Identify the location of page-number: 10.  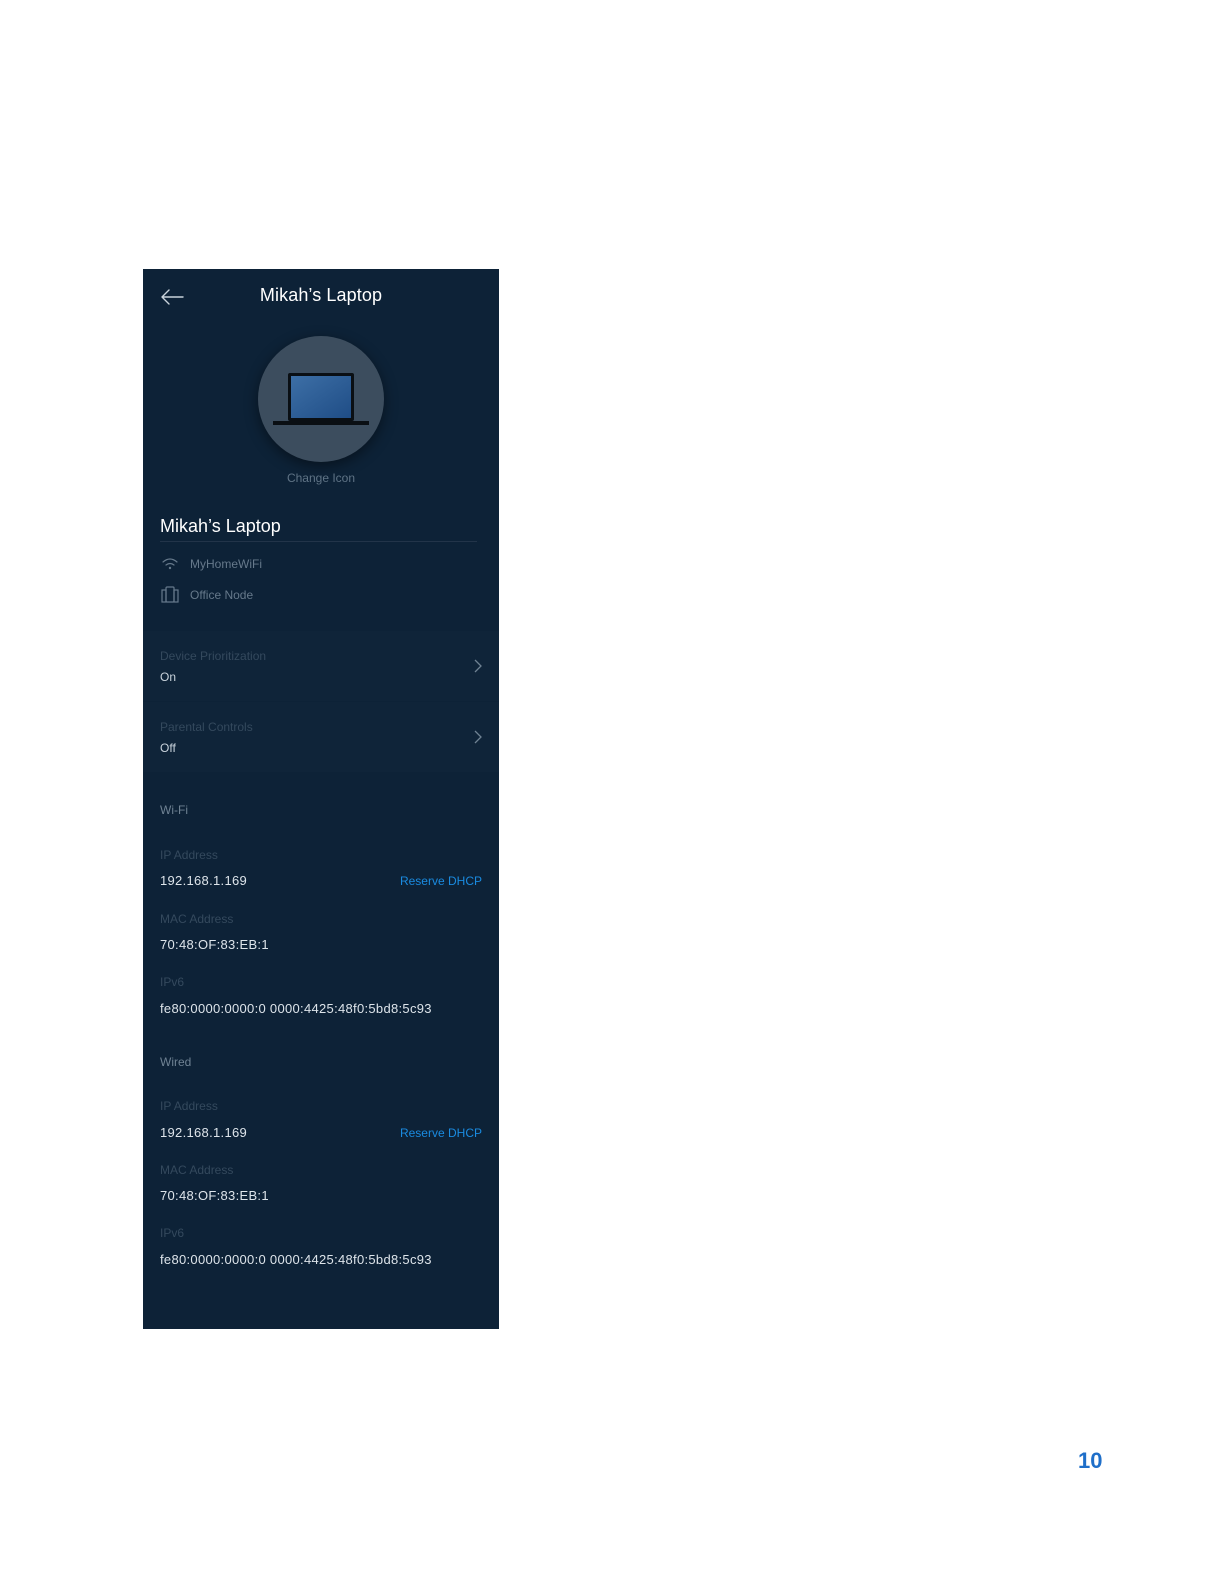
(1090, 1460).